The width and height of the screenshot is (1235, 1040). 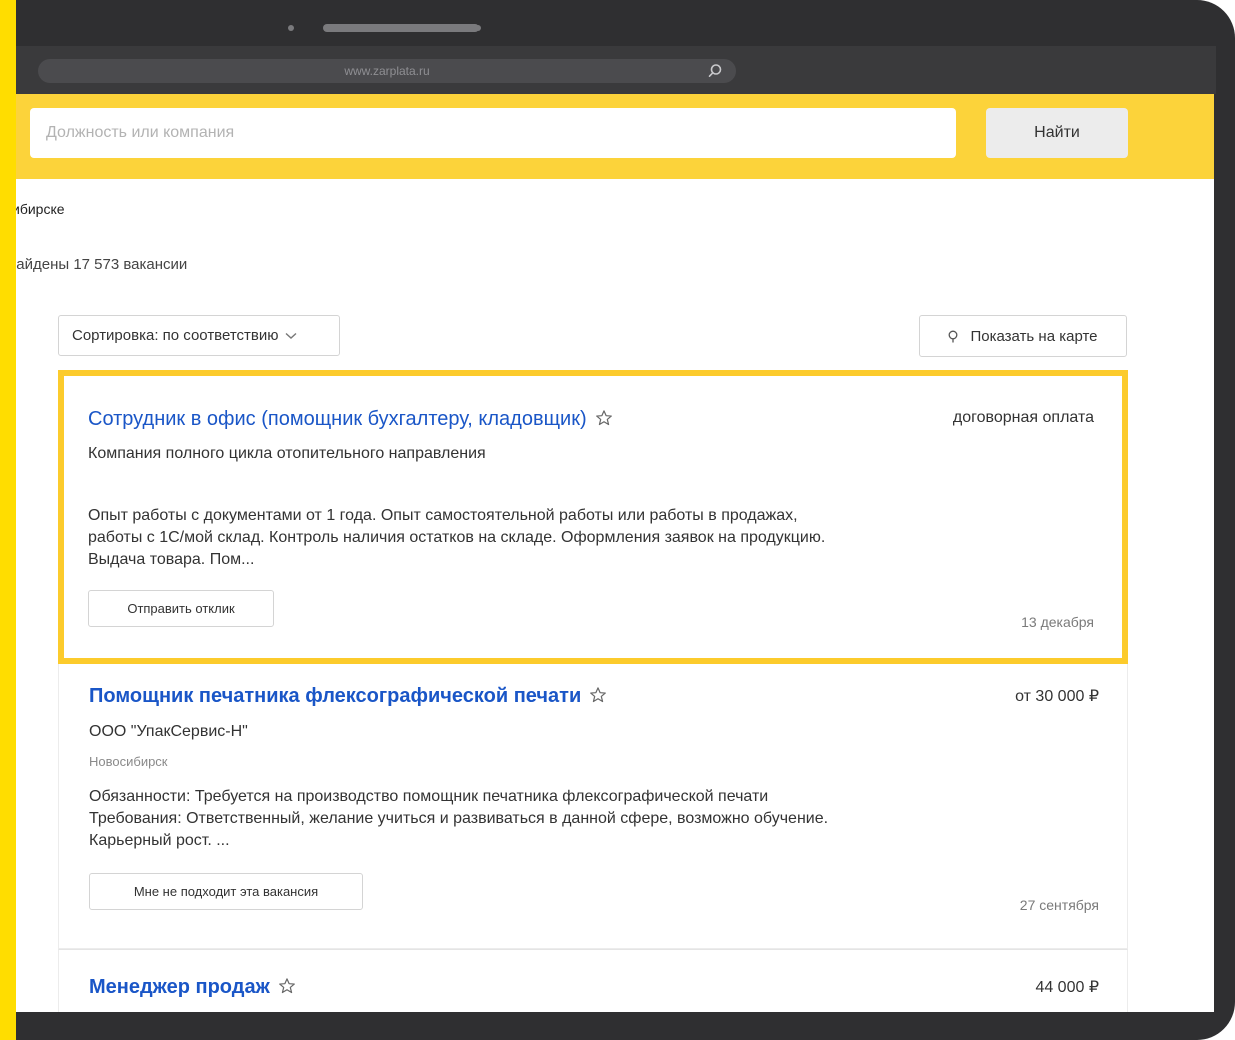 What do you see at coordinates (401, 28) in the screenshot?
I see `speaker-grille` at bounding box center [401, 28].